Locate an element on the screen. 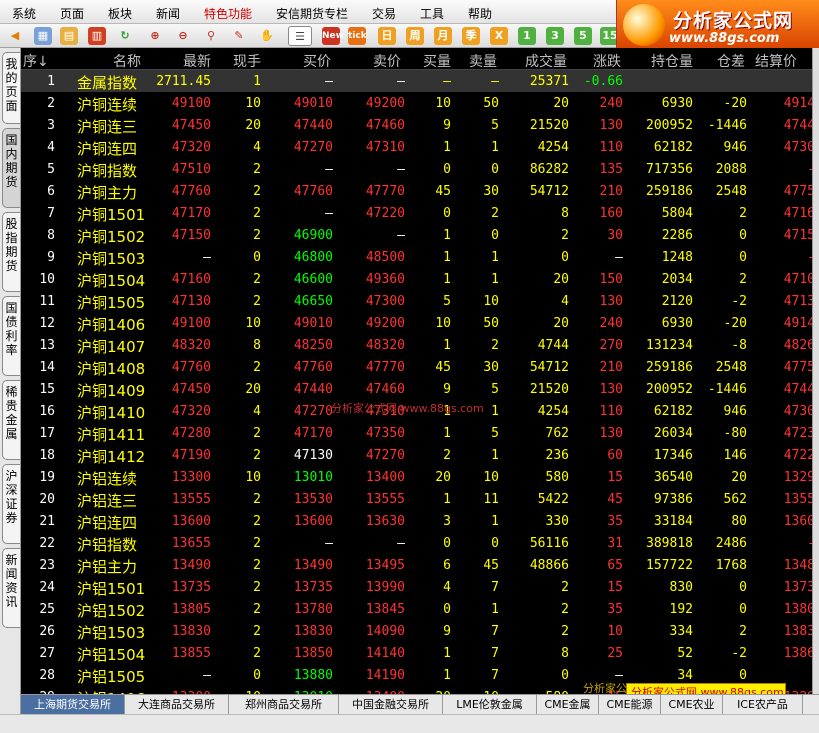 This screenshot has height=733, width=819. pen-icon: ✎ is located at coordinates (239, 36).